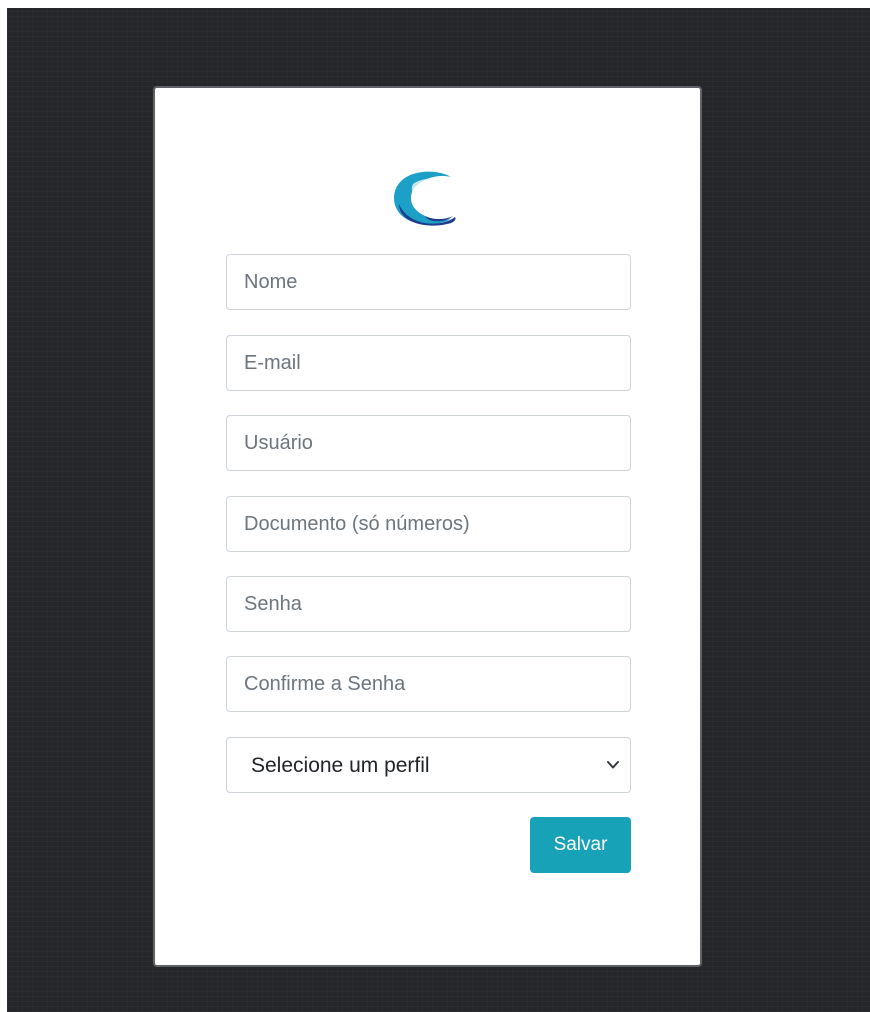  Describe the element at coordinates (613, 765) in the screenshot. I see `chevron-down-icon` at that location.